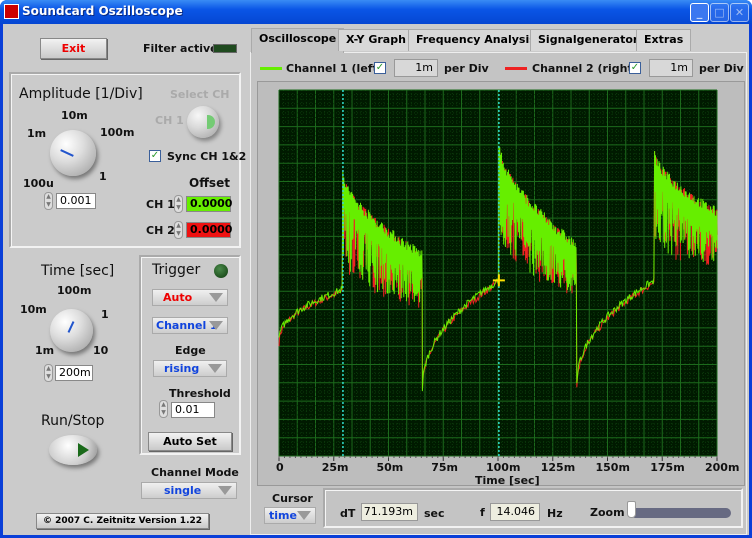  What do you see at coordinates (482, 512) in the screenshot?
I see `f-label: f` at bounding box center [482, 512].